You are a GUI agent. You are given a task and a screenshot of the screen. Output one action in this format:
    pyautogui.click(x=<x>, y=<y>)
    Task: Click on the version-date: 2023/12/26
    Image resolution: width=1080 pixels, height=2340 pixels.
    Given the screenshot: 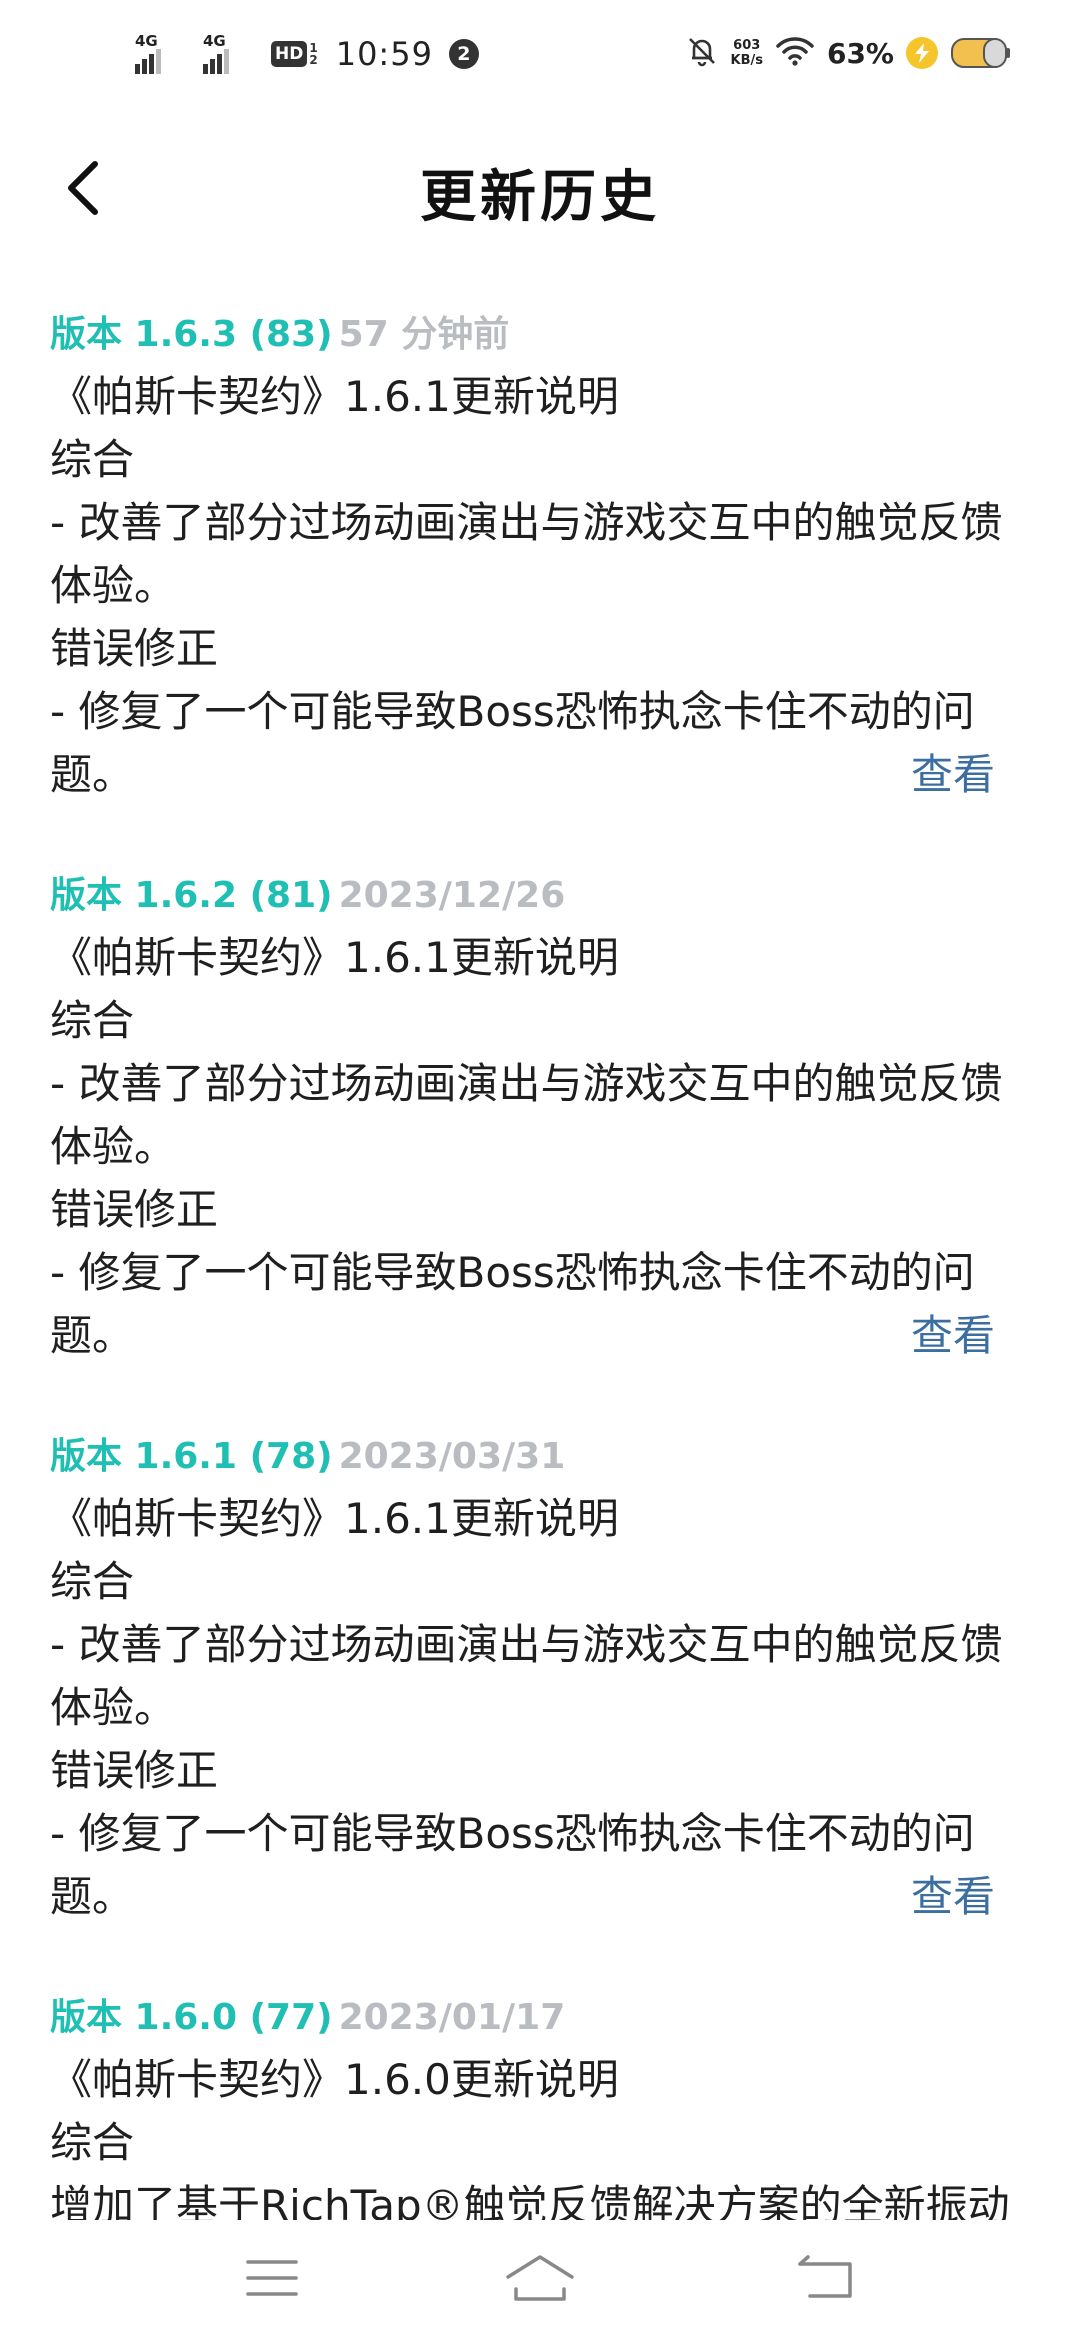 What is the action you would take?
    pyautogui.click(x=452, y=895)
    